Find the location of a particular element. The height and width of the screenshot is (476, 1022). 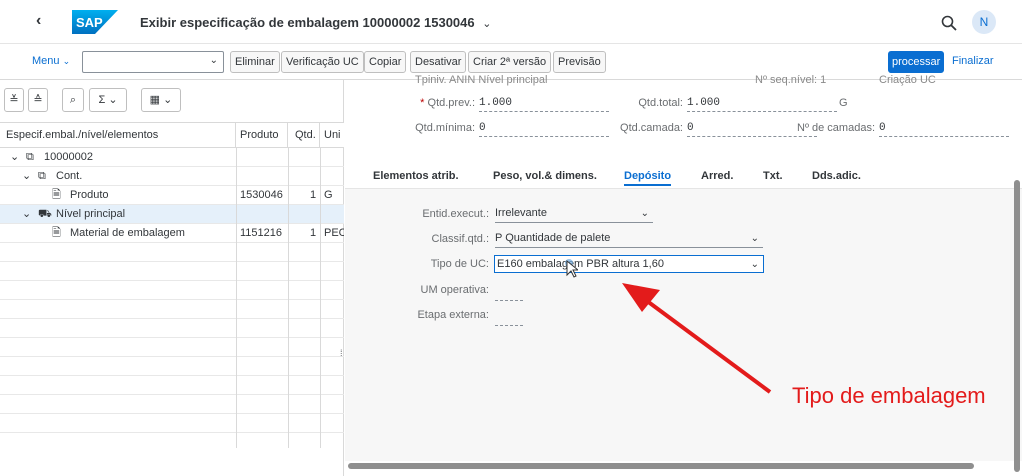

back-button: ‹ is located at coordinates (46, 22).